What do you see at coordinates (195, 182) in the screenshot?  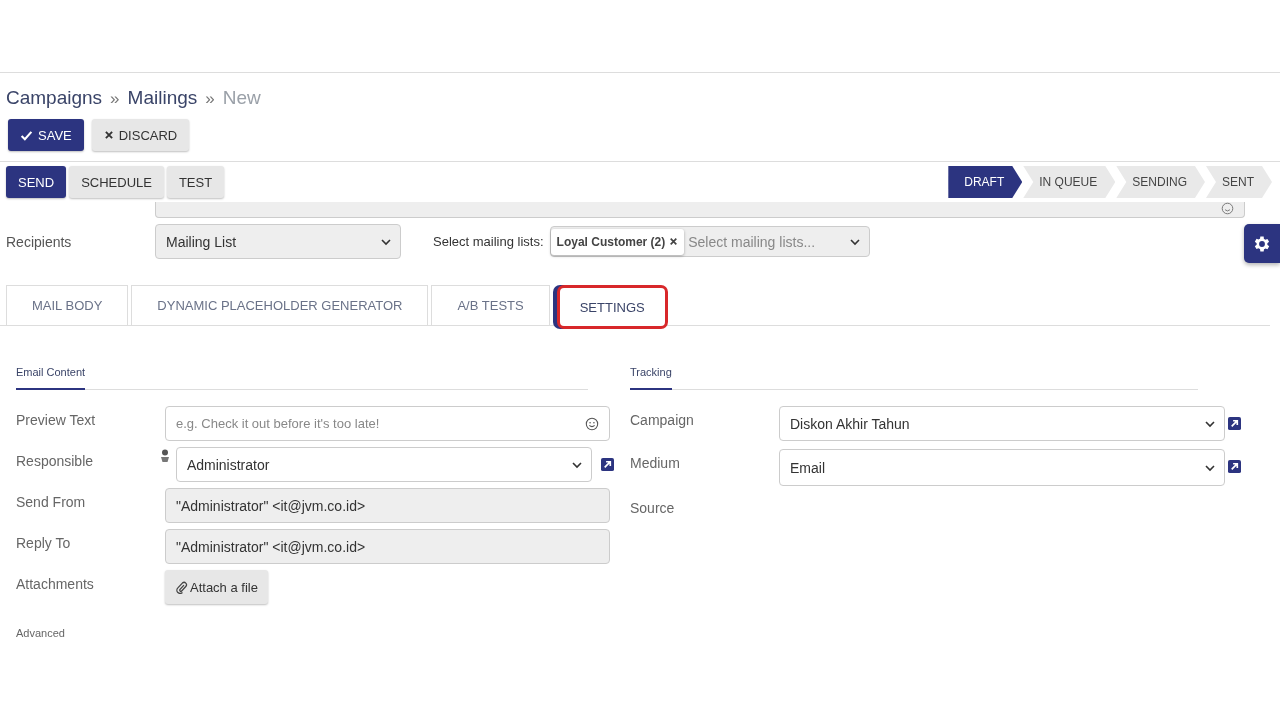 I see `action-button: TEST` at bounding box center [195, 182].